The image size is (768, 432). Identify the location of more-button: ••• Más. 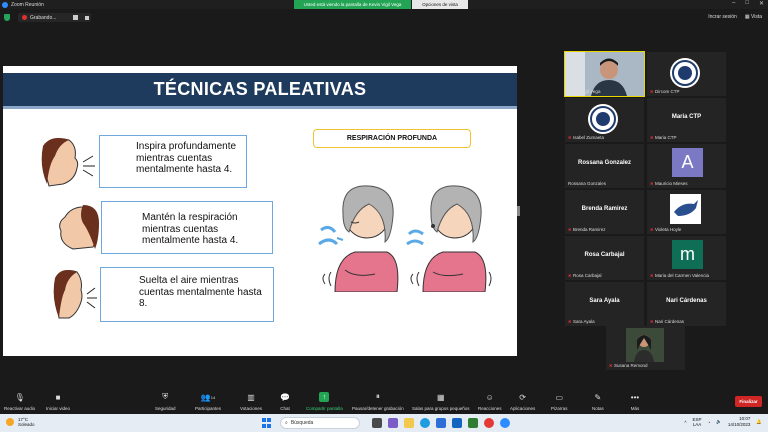
(635, 402).